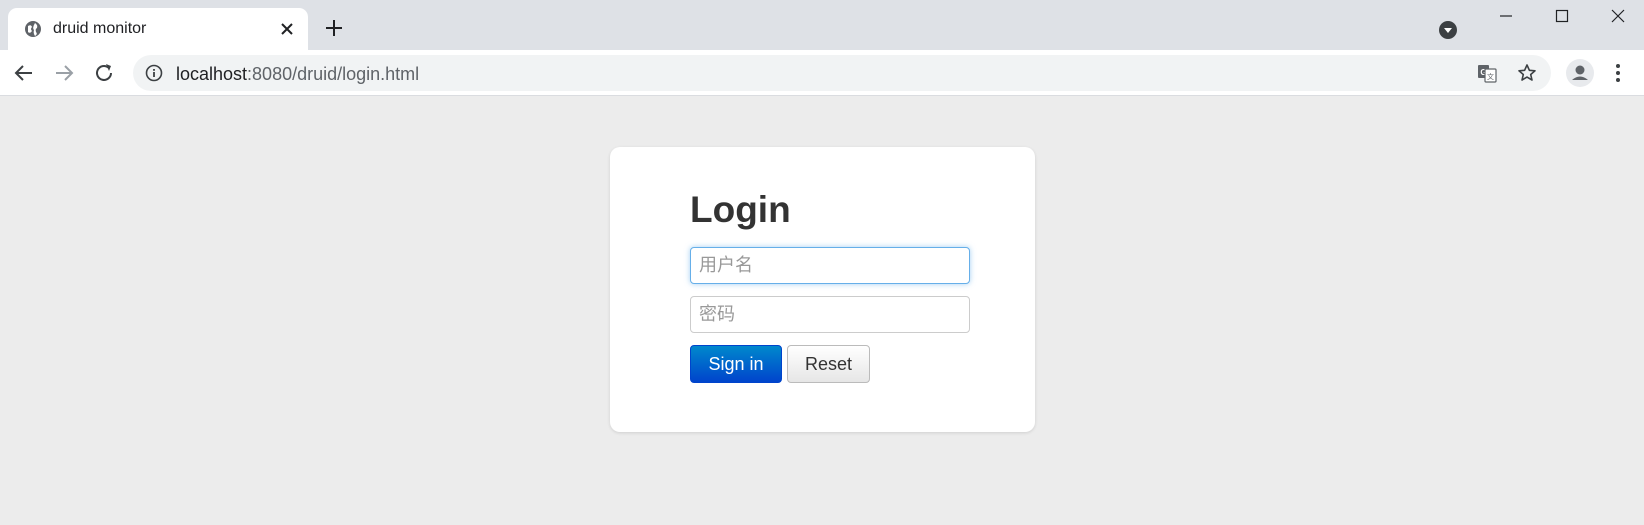 The width and height of the screenshot is (1644, 525). Describe the element at coordinates (212, 74) in the screenshot. I see `url-host: localhost` at that location.